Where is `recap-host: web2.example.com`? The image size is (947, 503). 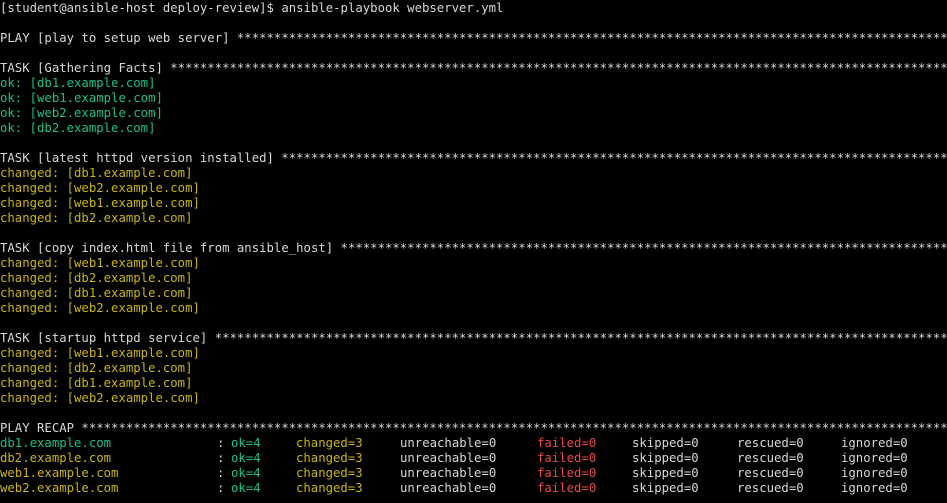 recap-host: web2.example.com is located at coordinates (59, 488).